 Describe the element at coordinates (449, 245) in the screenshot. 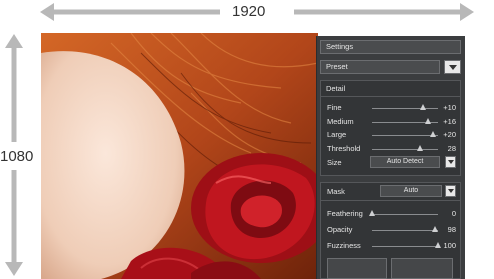

I see `panel.mask-value-fuzziness: 100` at that location.